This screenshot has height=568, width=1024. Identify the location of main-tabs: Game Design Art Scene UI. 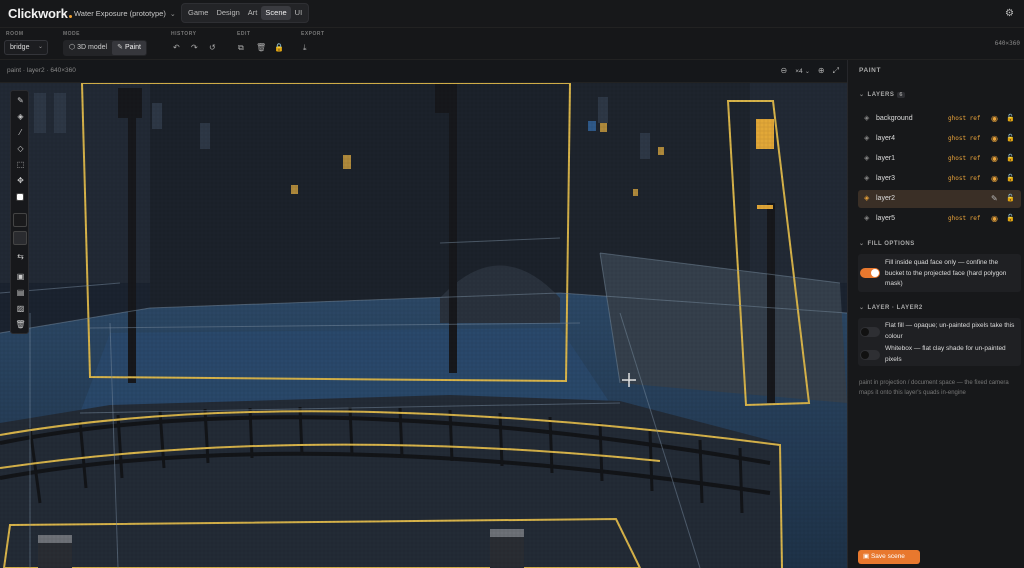
(245, 13).